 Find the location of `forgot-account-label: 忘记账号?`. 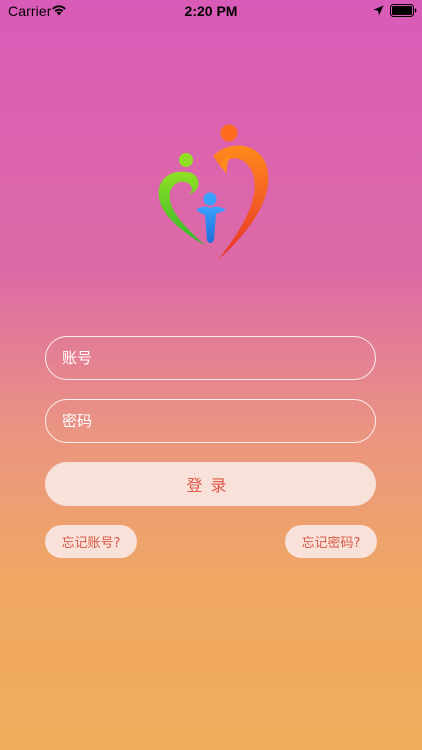

forgot-account-label: 忘记账号? is located at coordinates (91, 543).